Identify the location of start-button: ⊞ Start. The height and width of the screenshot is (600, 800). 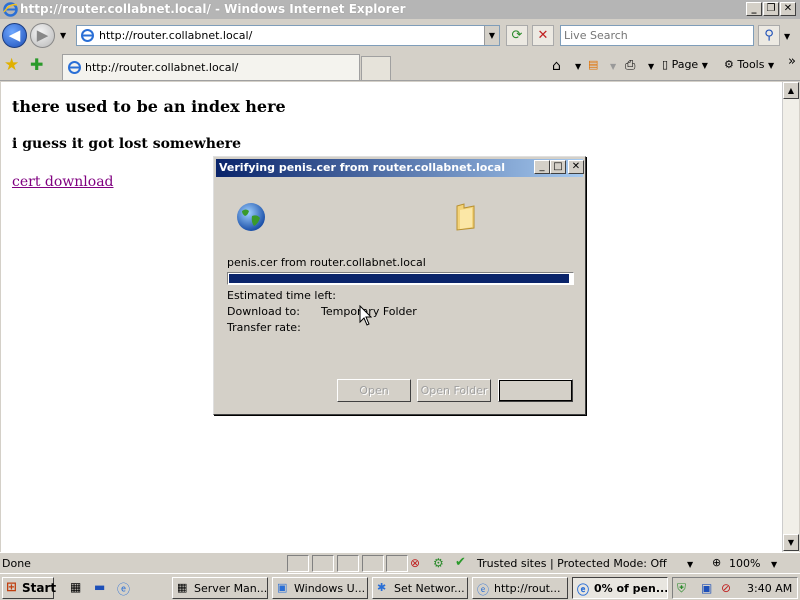
(29, 588).